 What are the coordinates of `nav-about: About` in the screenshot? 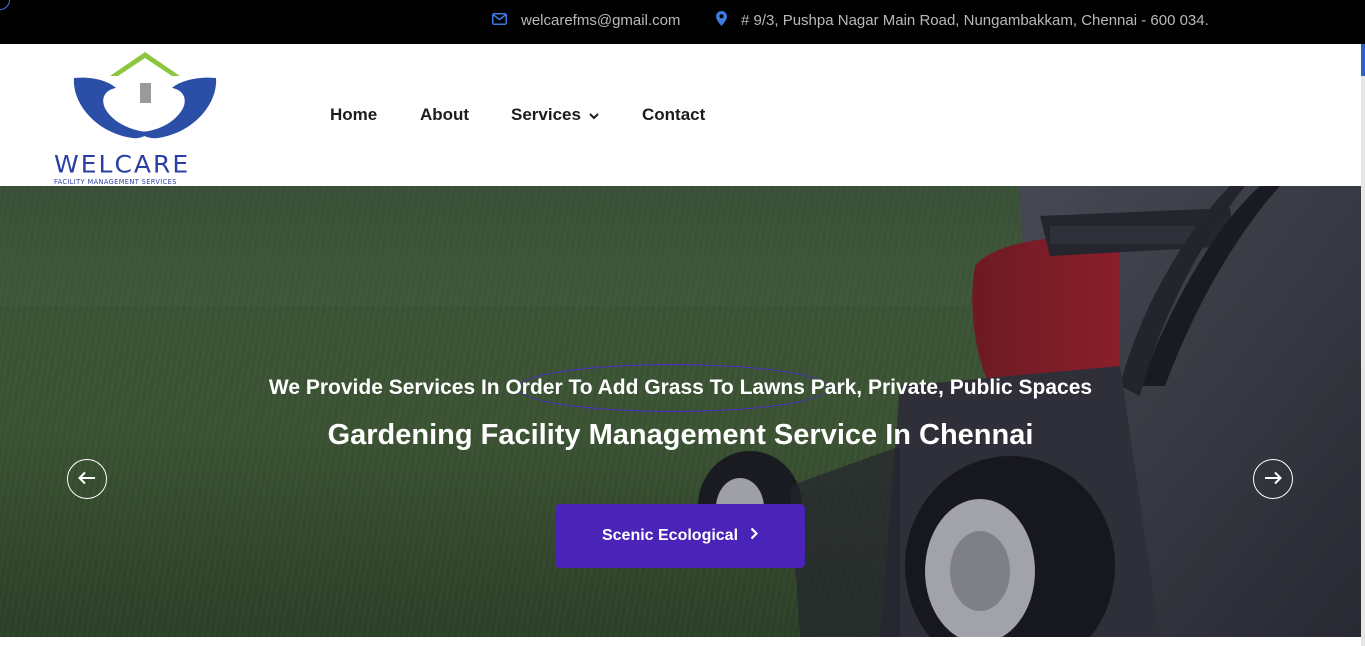 It's located at (444, 115).